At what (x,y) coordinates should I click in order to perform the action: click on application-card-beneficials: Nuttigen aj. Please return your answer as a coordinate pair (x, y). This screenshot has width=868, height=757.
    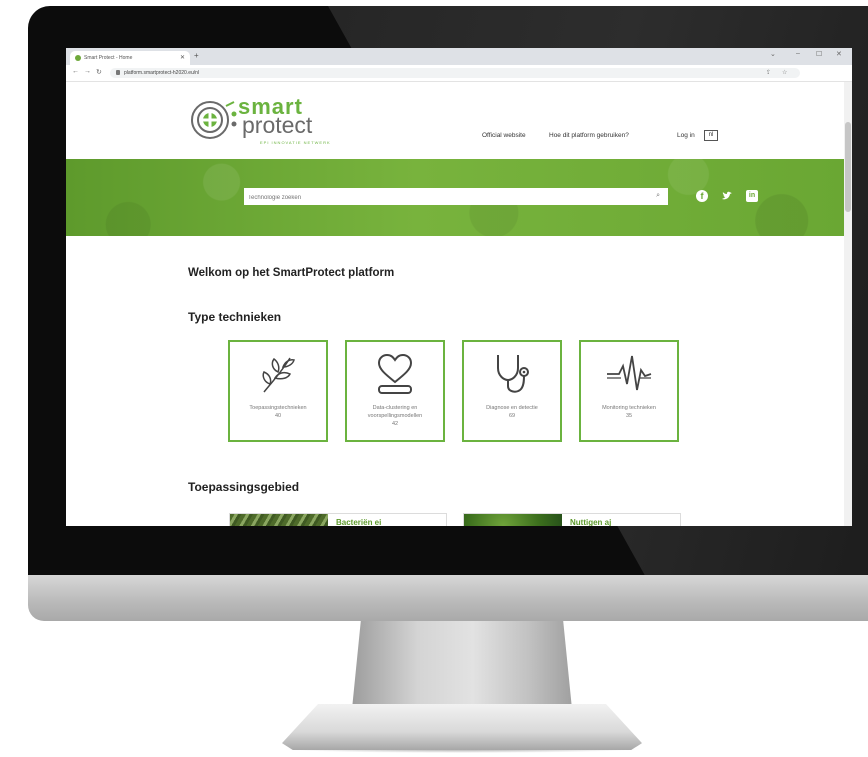
    Looking at the image, I should click on (572, 519).